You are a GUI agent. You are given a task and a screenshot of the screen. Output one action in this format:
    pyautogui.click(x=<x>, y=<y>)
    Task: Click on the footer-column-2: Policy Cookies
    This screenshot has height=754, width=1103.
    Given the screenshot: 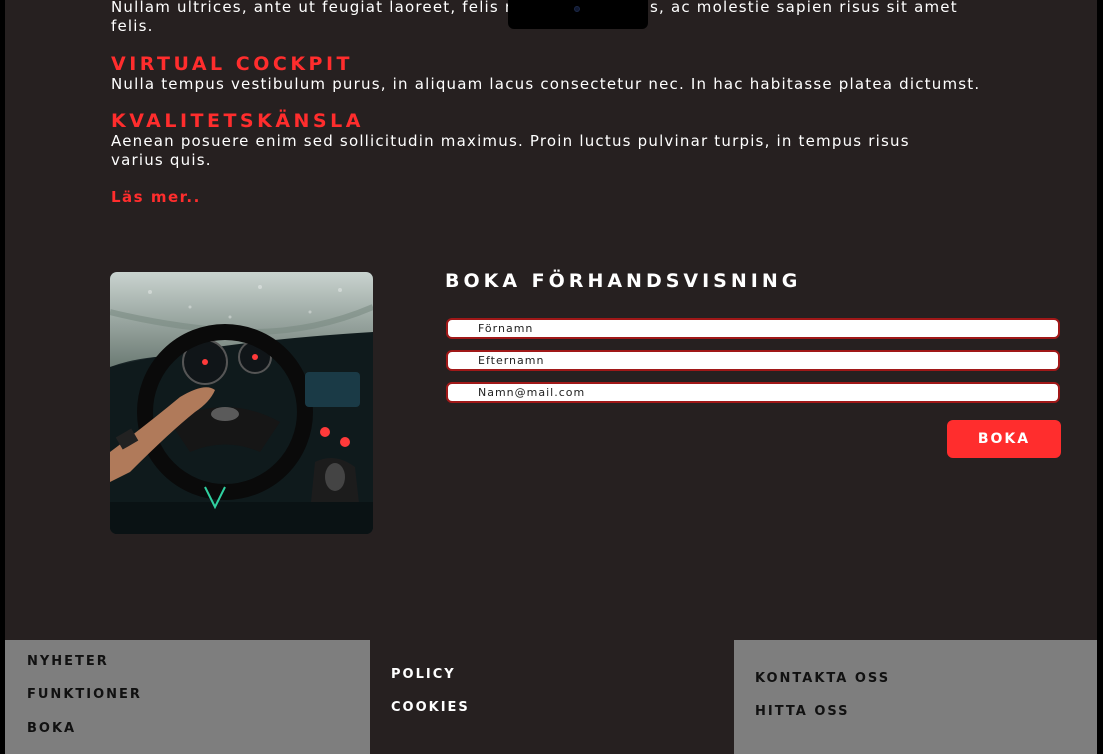 What is the action you would take?
    pyautogui.click(x=552, y=697)
    